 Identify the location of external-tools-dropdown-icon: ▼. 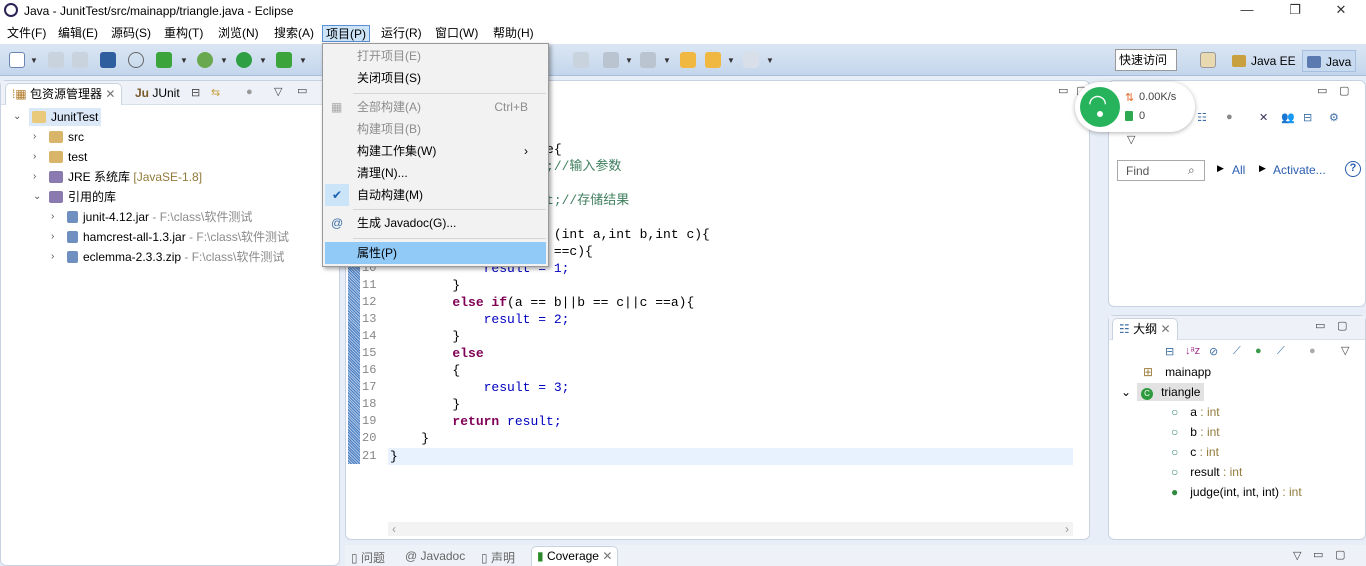
(303, 60).